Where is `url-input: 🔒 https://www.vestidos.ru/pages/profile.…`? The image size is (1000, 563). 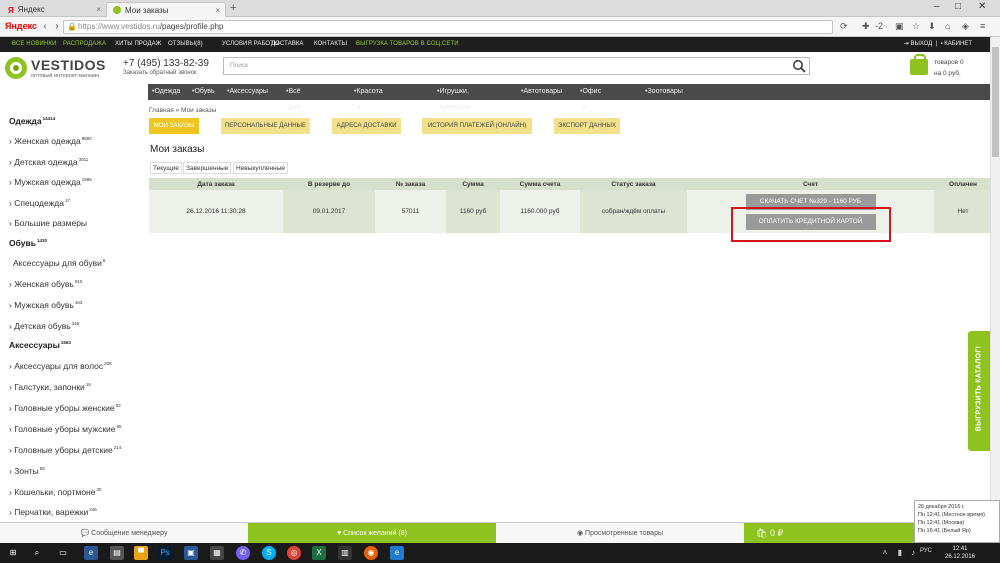 url-input: 🔒 https://www.vestidos.ru/pages/profile.… is located at coordinates (448, 27).